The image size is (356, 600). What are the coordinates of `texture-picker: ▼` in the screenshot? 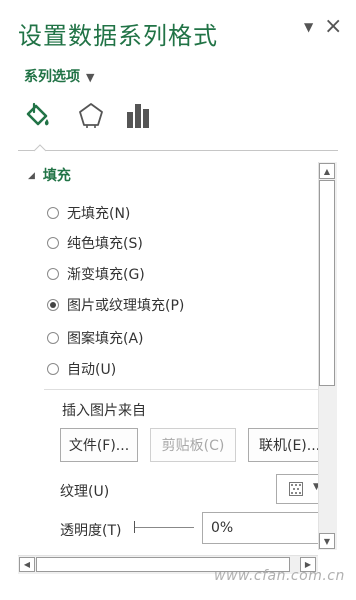 It's located at (300, 489).